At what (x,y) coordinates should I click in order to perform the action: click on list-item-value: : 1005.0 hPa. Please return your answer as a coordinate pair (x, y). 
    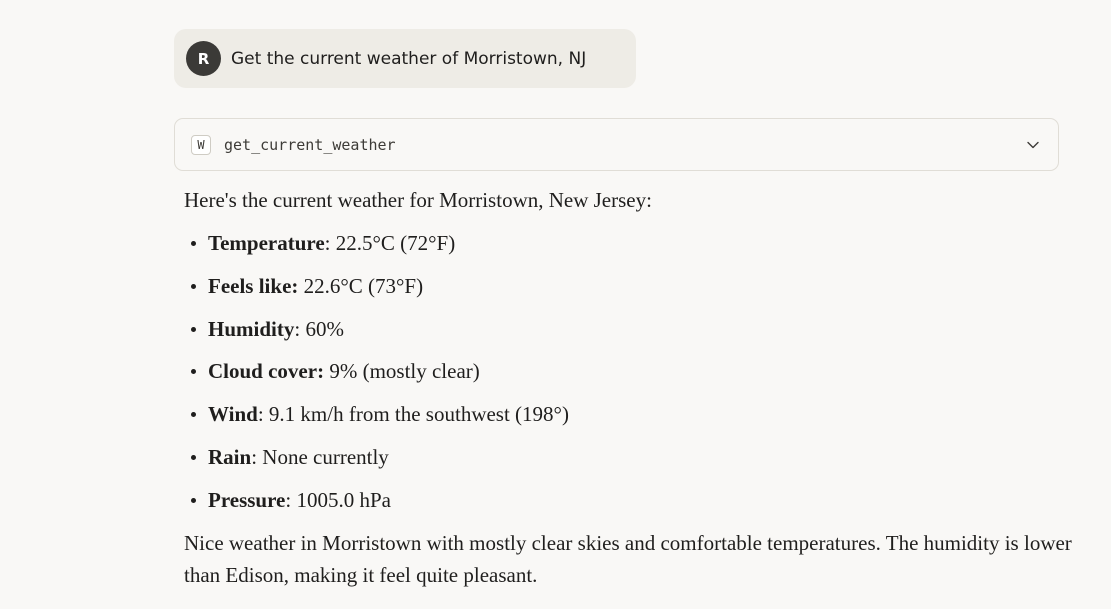
    Looking at the image, I should click on (338, 499).